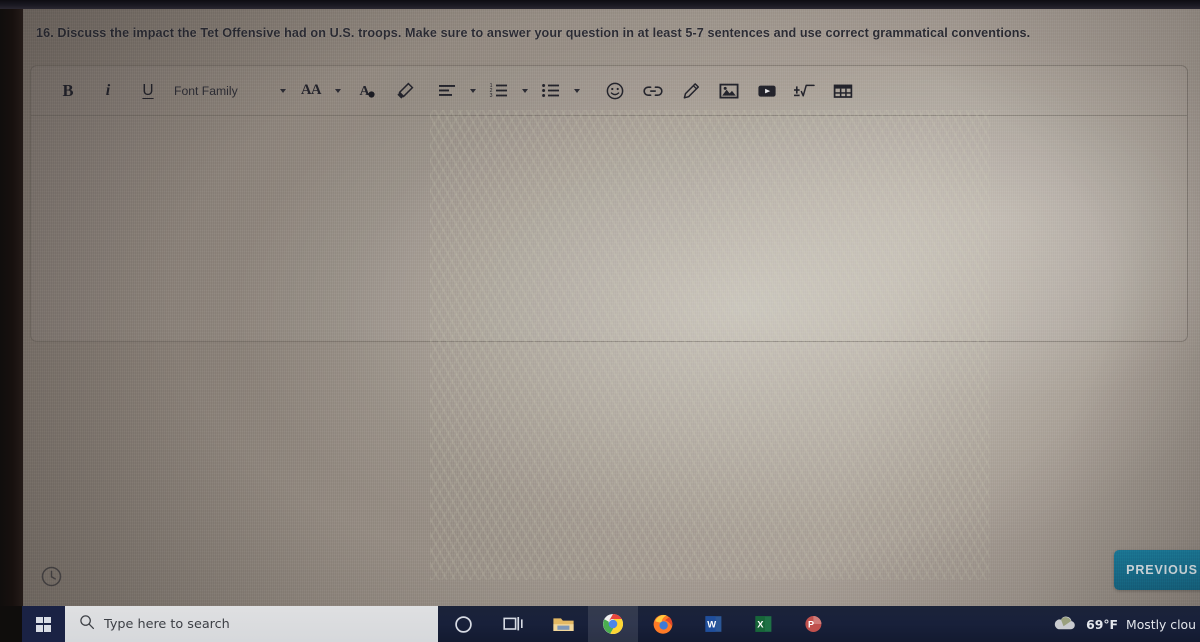 Image resolution: width=1200 pixels, height=642 pixels. Describe the element at coordinates (653, 91) in the screenshot. I see `link-button` at that location.